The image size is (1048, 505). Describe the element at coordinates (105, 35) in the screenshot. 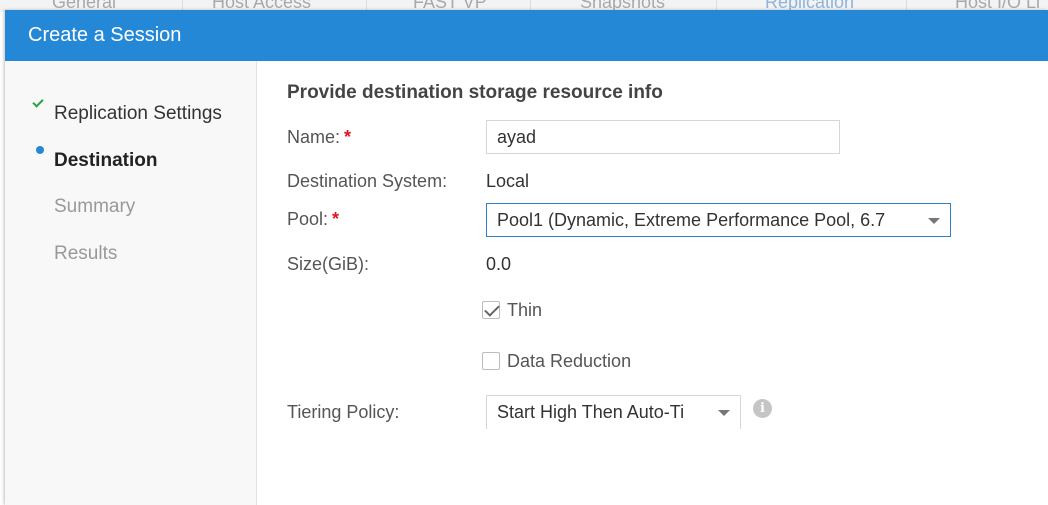

I see `dialog-title: Create a Session` at that location.